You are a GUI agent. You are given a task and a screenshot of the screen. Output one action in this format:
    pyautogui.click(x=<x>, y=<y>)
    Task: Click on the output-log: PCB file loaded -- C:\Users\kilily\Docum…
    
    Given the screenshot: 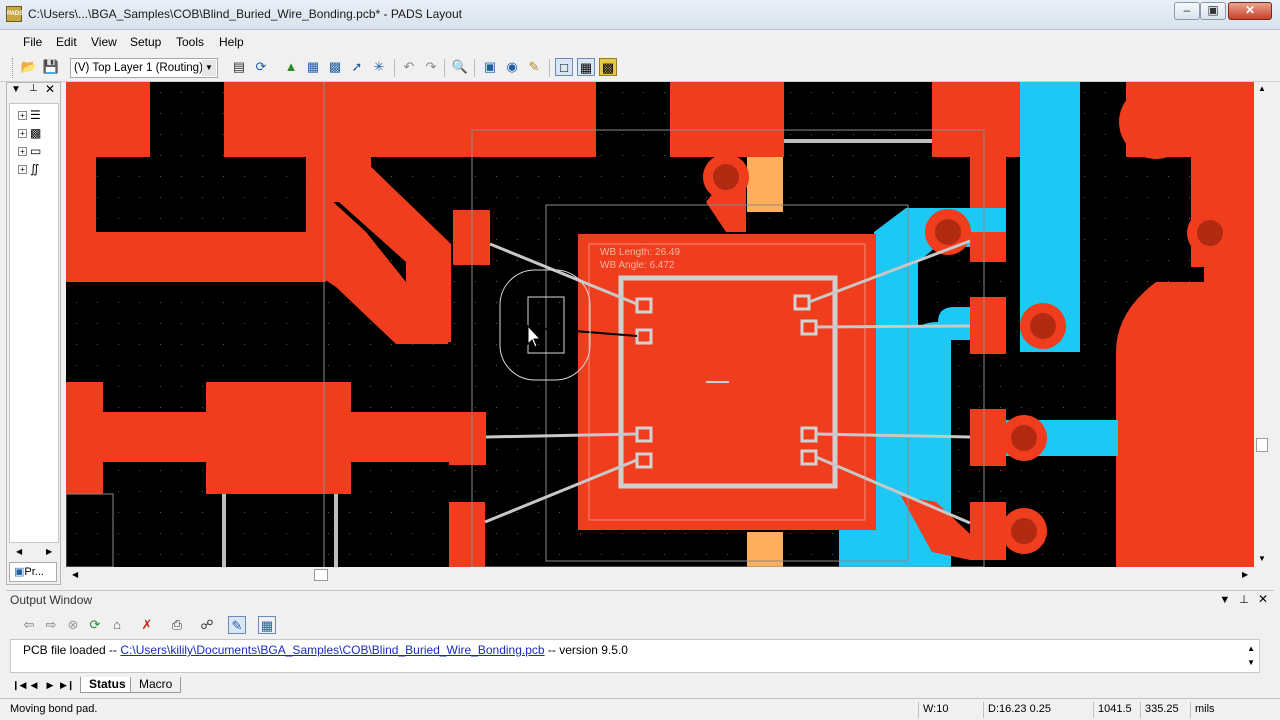 What is the action you would take?
    pyautogui.click(x=635, y=656)
    